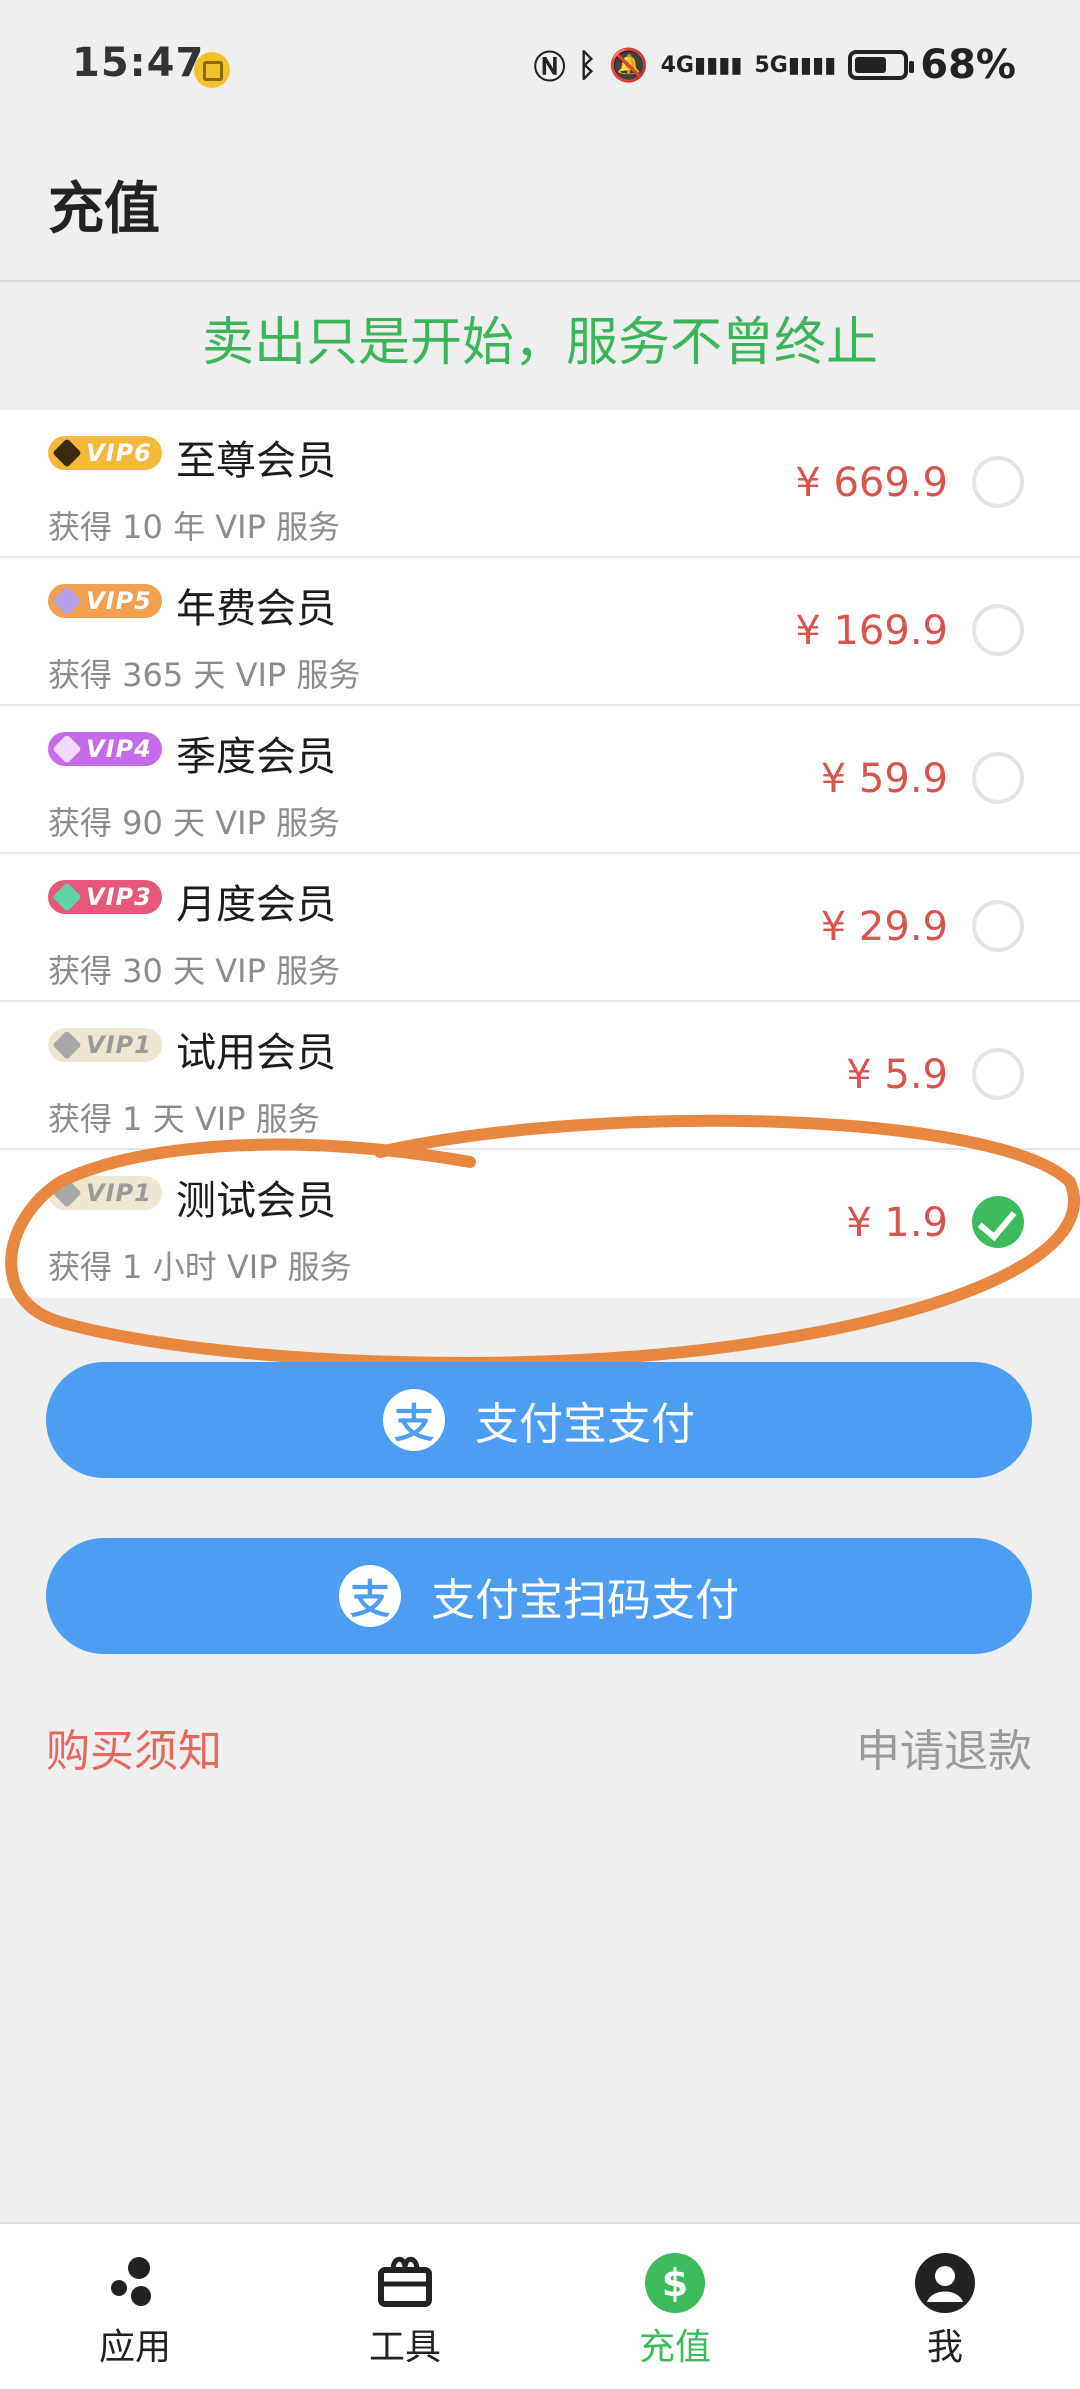 Image resolution: width=1080 pixels, height=2389 pixels. I want to click on alipay-button: 支 支付宝支付, so click(539, 1420).